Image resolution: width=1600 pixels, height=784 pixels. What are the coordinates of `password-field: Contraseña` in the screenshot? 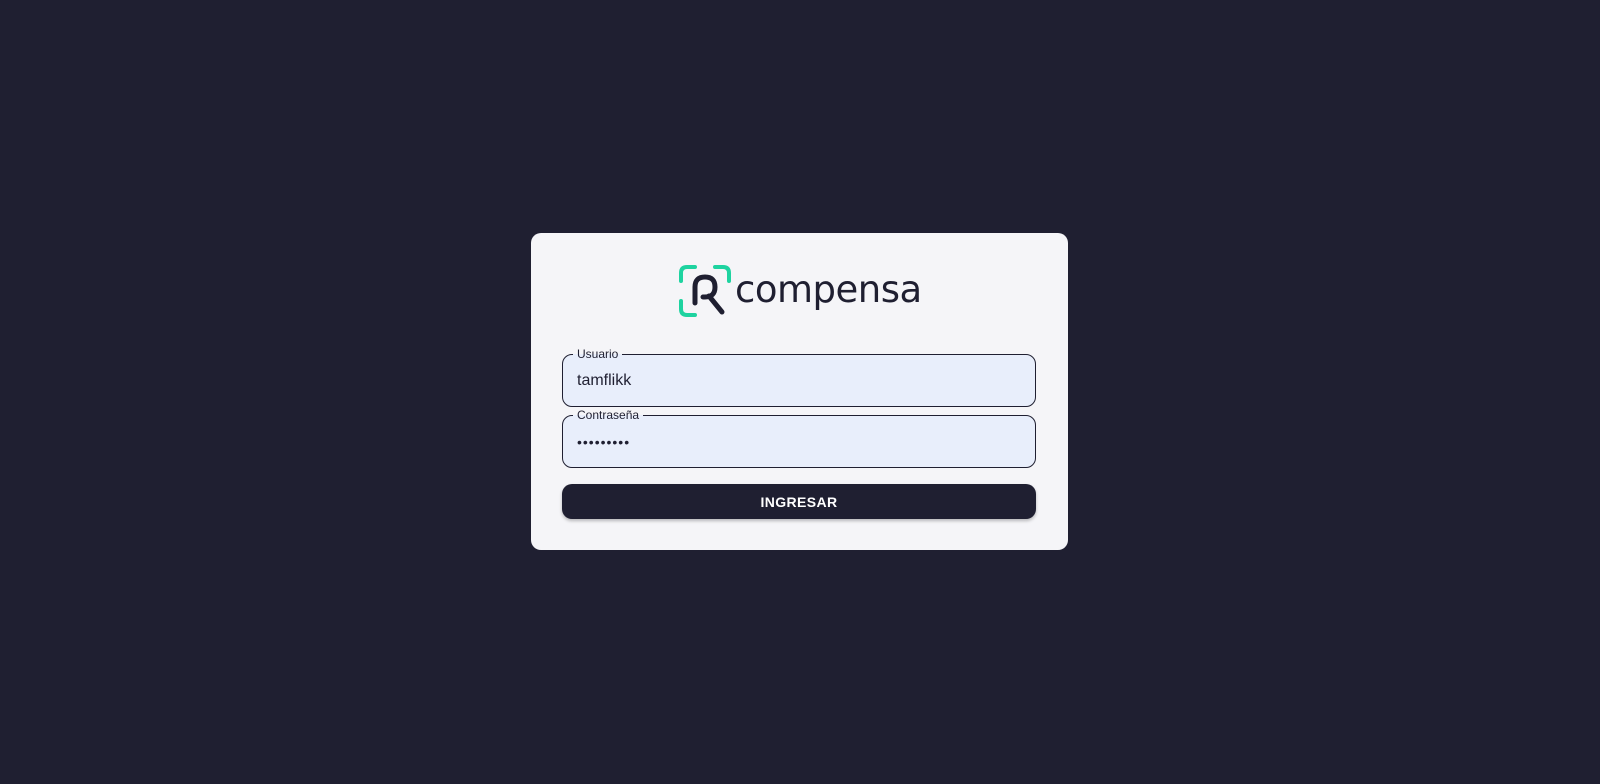 It's located at (799, 437).